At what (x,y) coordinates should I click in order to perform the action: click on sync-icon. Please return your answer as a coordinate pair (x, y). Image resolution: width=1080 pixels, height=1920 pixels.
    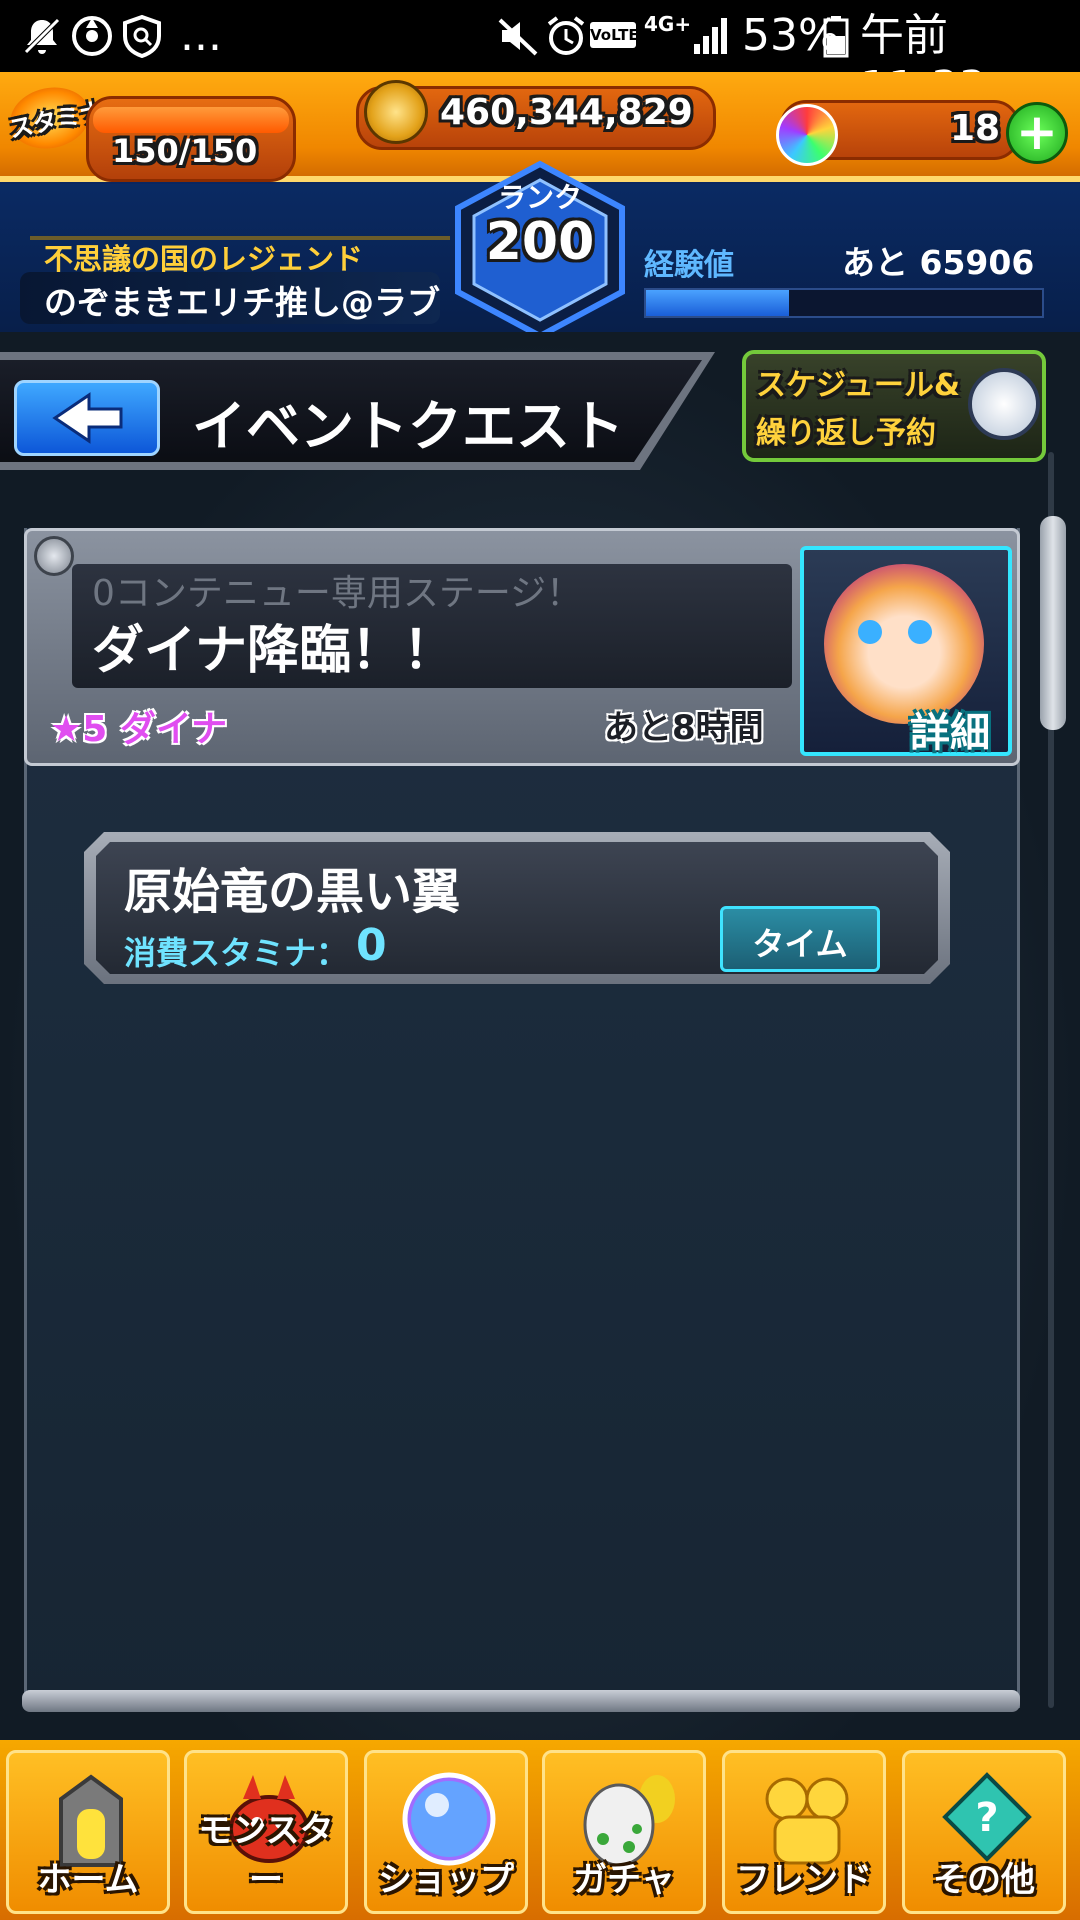
    Looking at the image, I should click on (92, 36).